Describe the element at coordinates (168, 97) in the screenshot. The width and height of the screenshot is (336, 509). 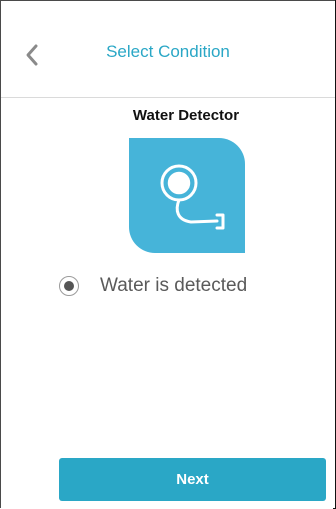
I see `header-divider` at that location.